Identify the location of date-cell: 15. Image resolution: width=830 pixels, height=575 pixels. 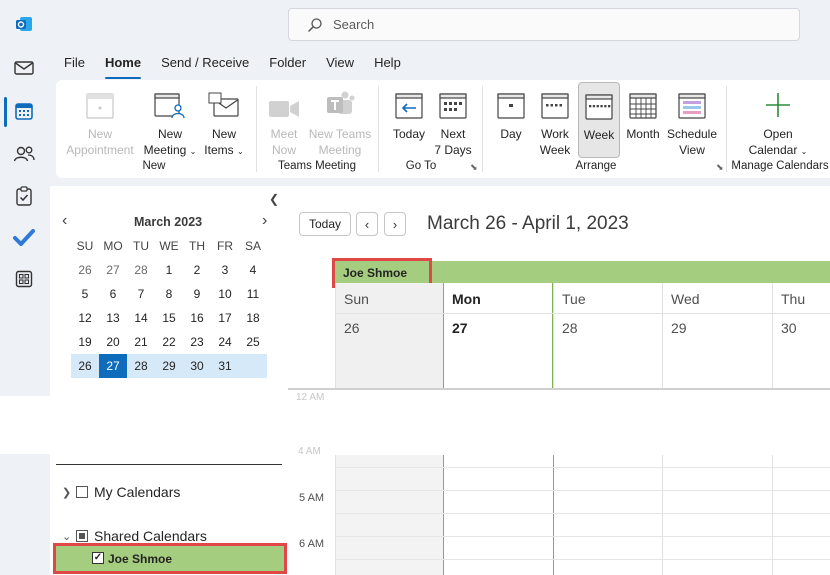
(169, 318).